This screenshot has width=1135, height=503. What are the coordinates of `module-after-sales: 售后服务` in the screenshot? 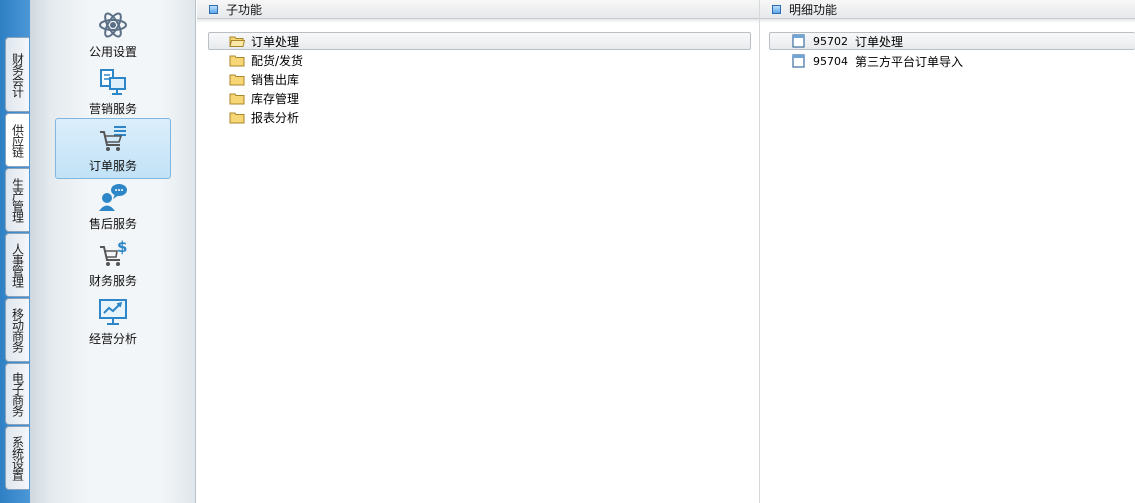 It's located at (113, 206).